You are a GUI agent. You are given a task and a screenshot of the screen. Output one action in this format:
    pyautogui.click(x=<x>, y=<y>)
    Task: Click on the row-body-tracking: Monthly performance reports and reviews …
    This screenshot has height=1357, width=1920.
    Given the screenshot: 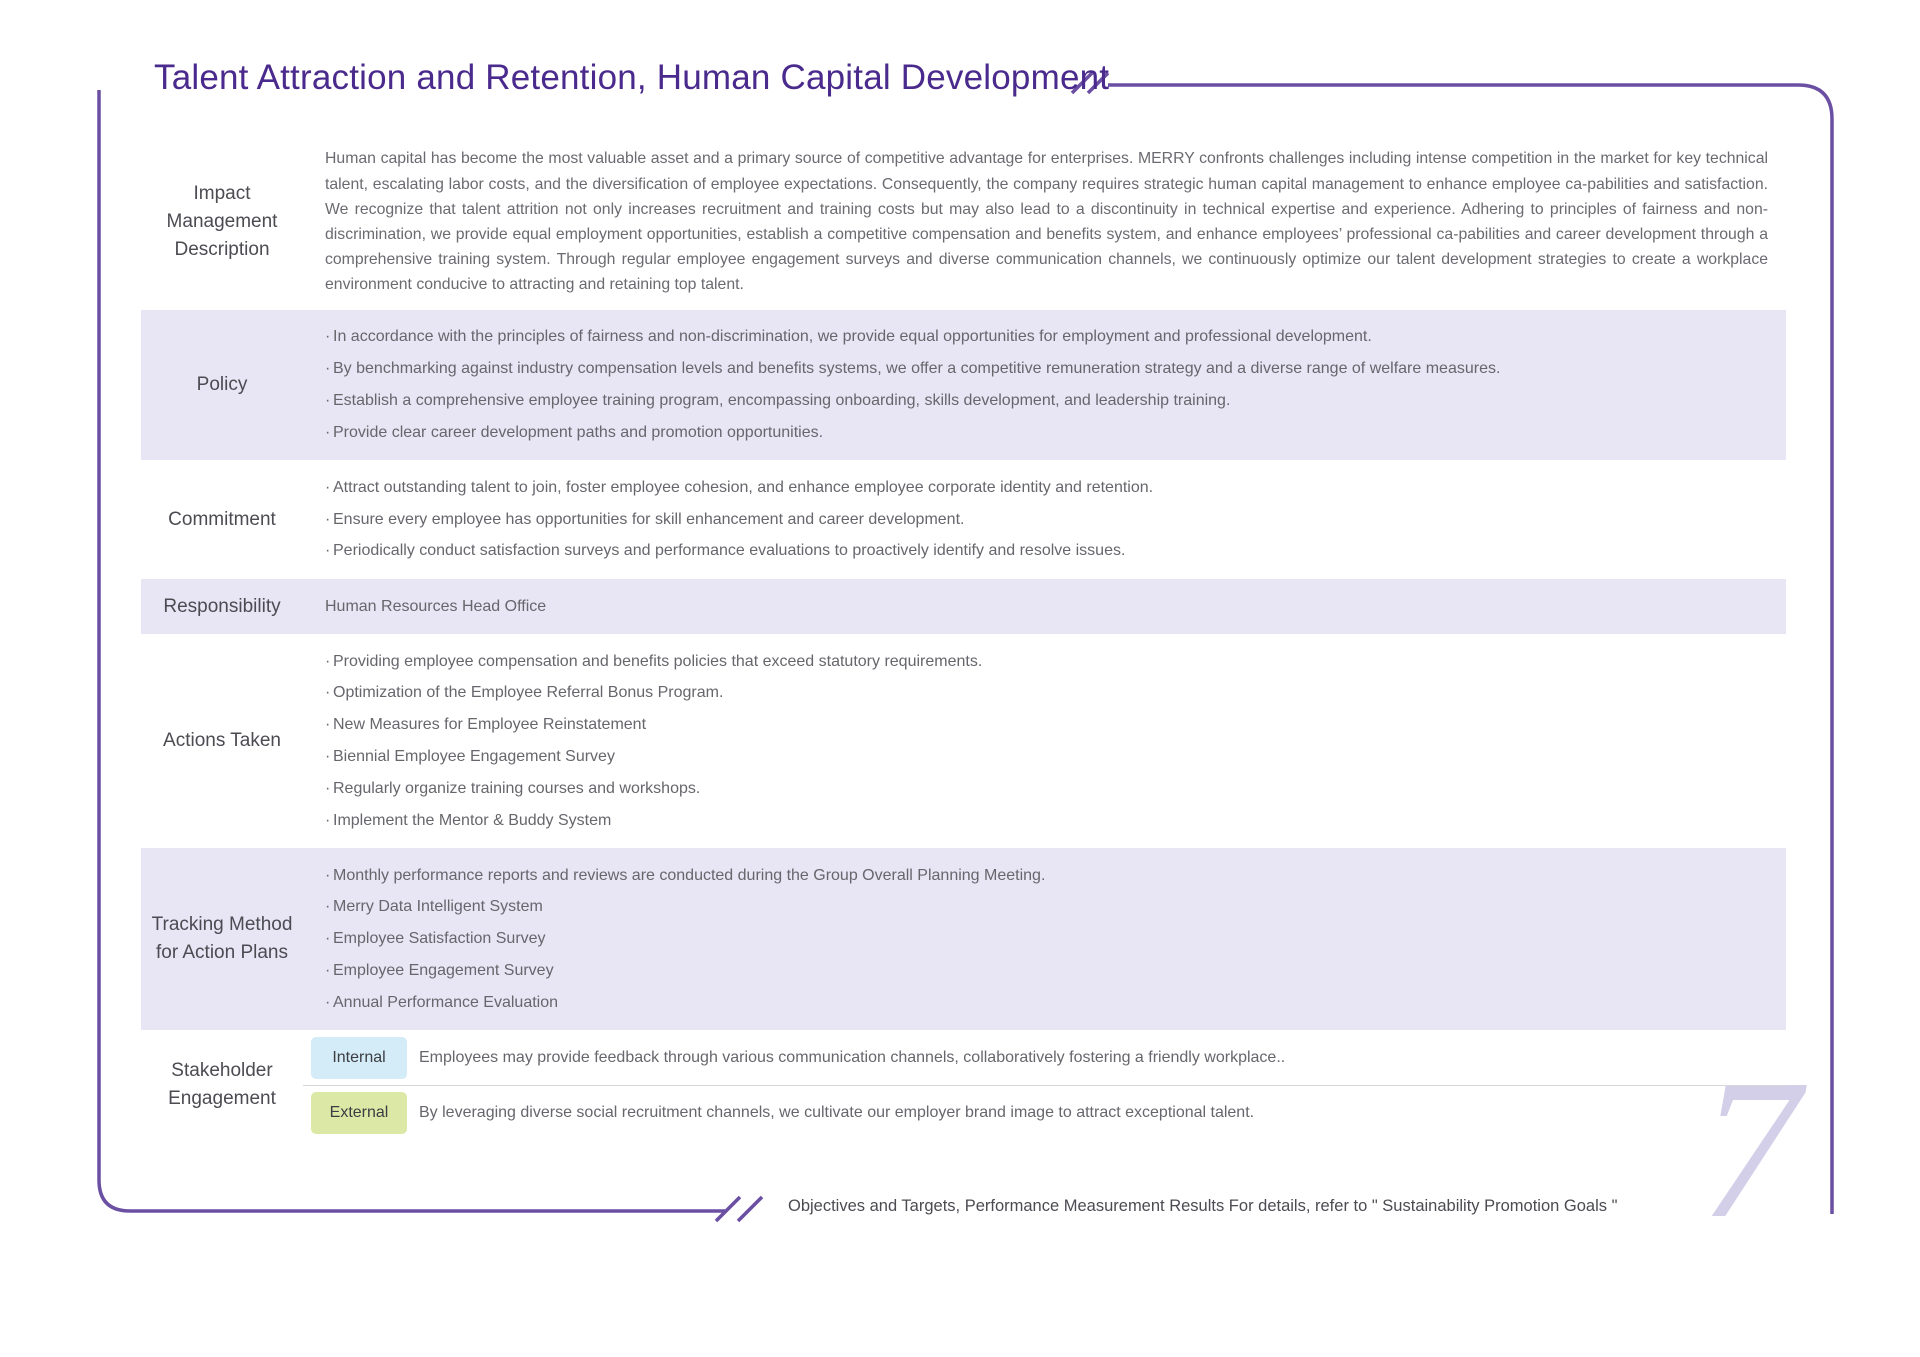 What is the action you would take?
    pyautogui.click(x=1044, y=939)
    